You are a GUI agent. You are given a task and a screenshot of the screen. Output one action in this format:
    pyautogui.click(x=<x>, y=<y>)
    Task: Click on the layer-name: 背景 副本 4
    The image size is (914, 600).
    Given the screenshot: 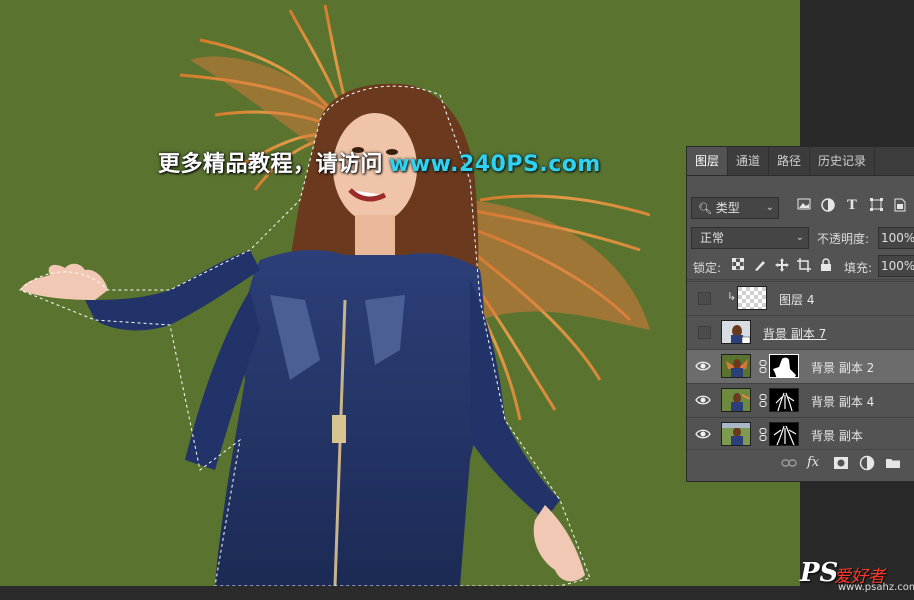 What is the action you would take?
    pyautogui.click(x=843, y=402)
    